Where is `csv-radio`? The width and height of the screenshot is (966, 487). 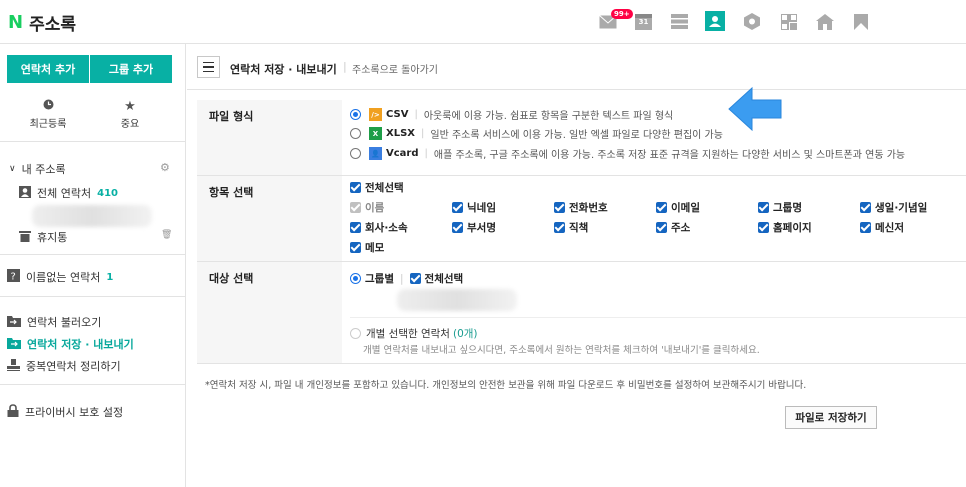
csv-radio is located at coordinates (355, 114).